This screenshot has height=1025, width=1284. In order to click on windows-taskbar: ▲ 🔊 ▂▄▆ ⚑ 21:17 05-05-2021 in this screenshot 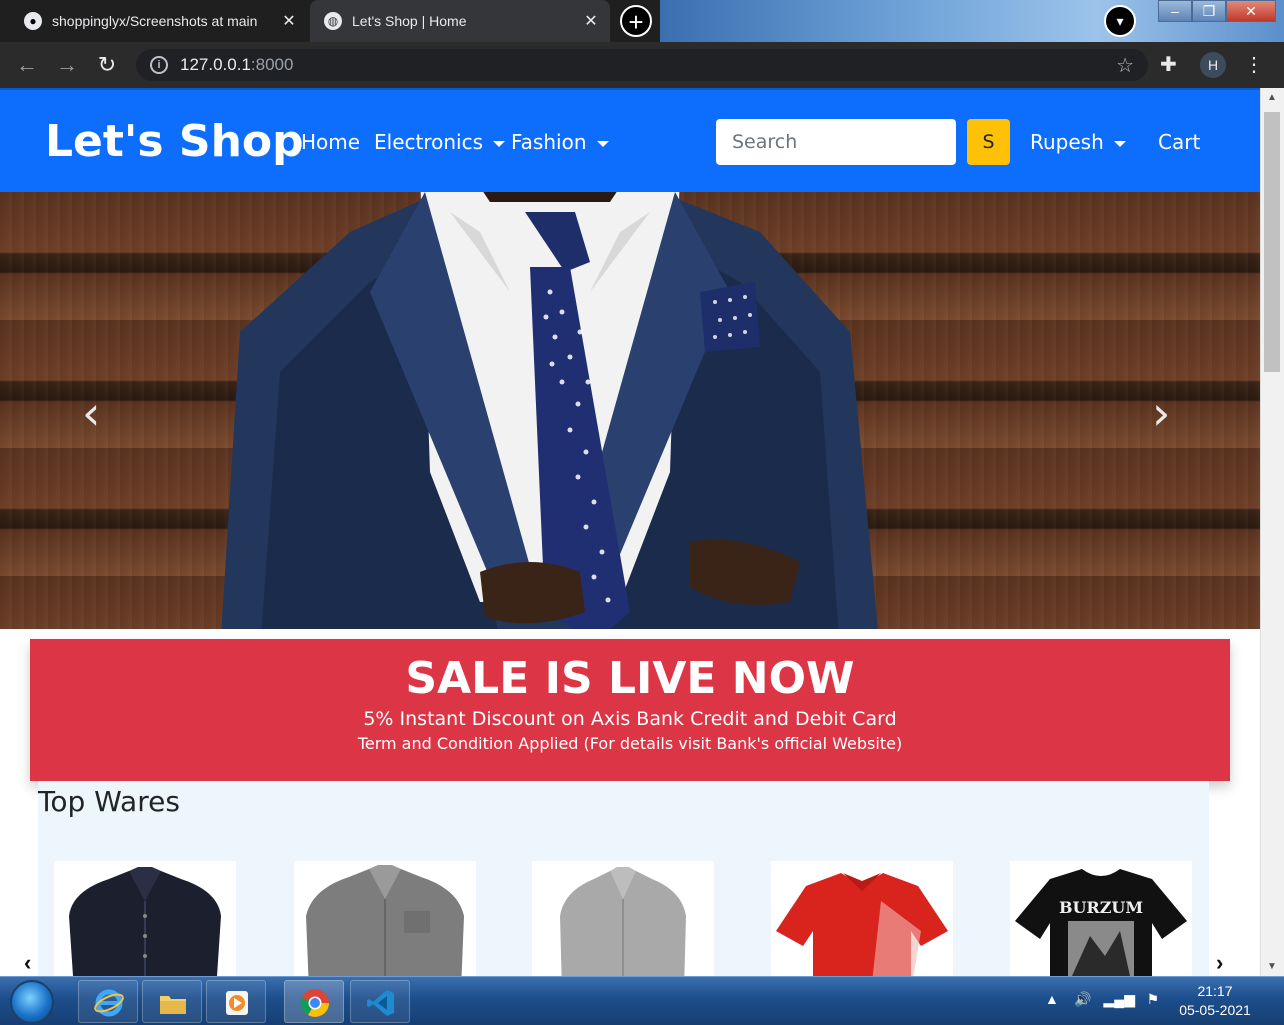, I will do `click(642, 1000)`.